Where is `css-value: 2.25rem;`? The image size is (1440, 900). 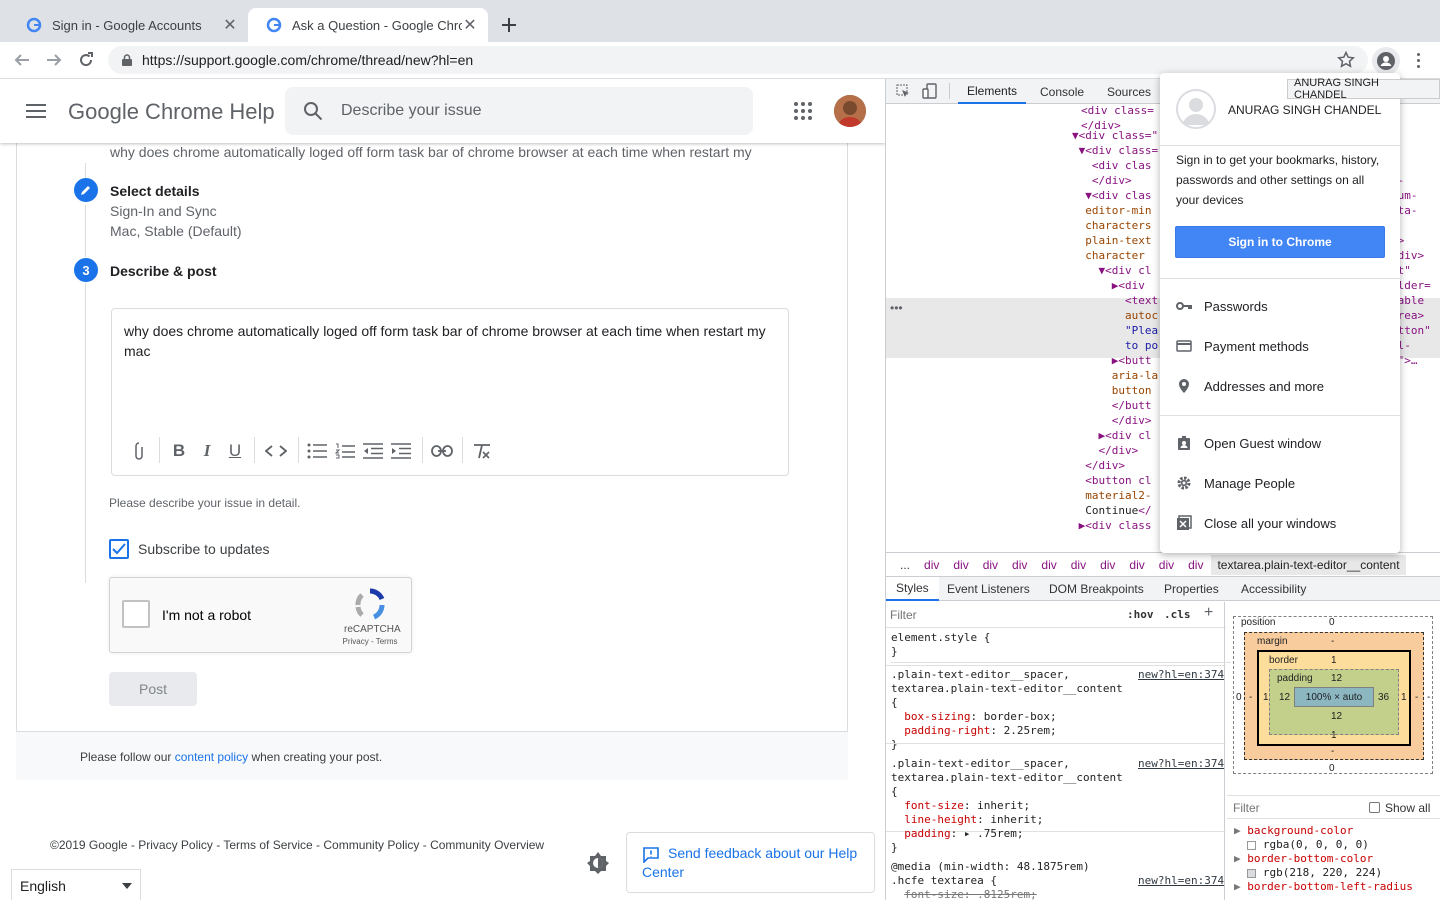
css-value: 2.25rem; is located at coordinates (1030, 730).